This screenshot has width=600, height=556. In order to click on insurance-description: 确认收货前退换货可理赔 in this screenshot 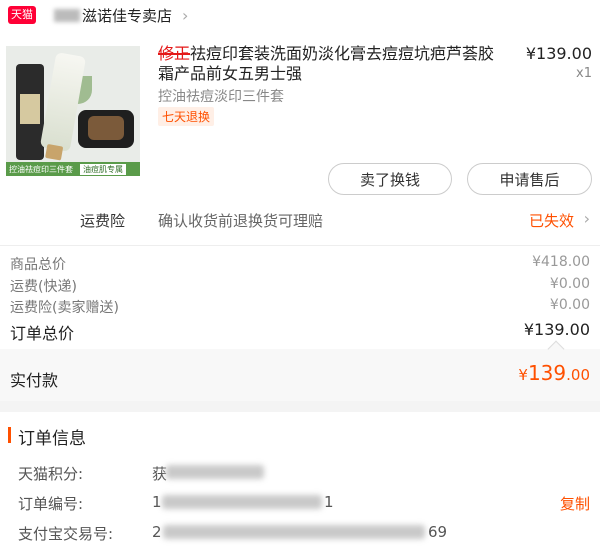, I will do `click(241, 221)`.